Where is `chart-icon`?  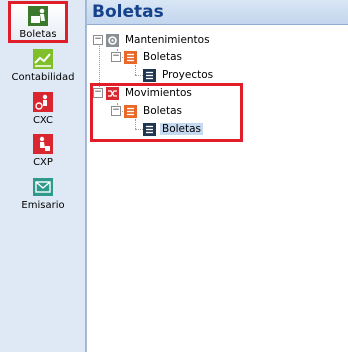 chart-icon is located at coordinates (43, 59).